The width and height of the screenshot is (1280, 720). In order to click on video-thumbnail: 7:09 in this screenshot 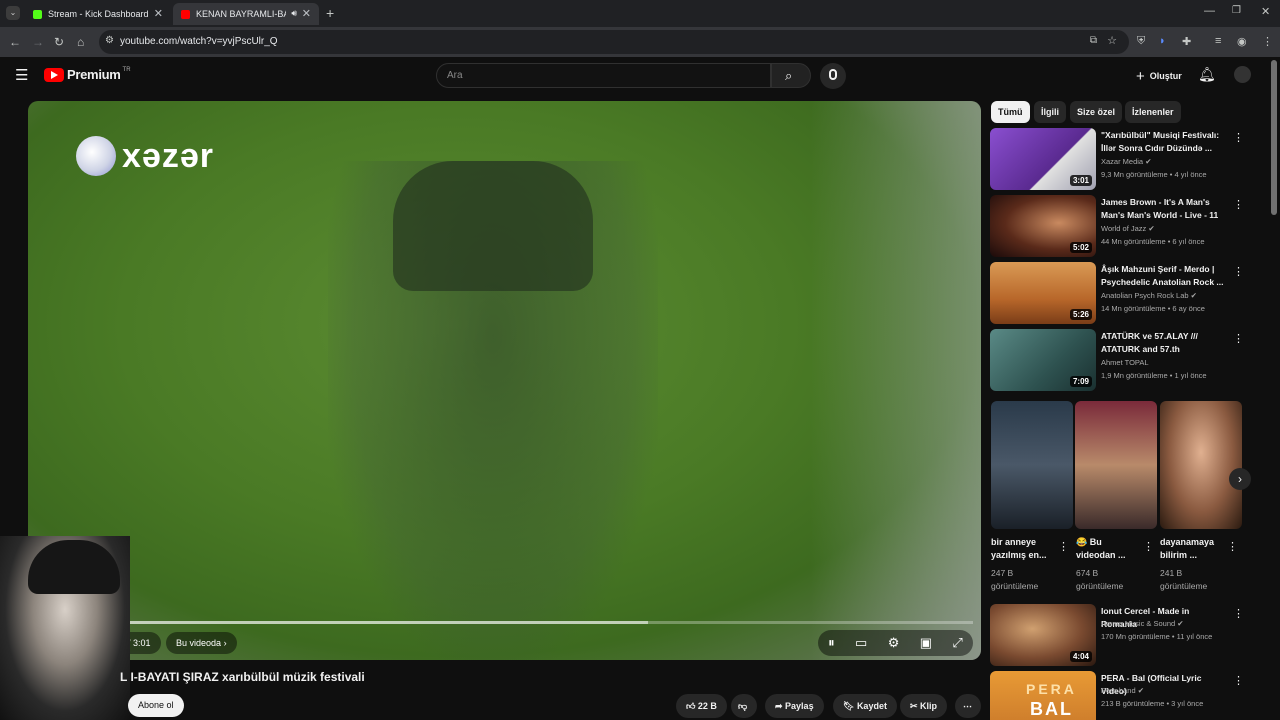, I will do `click(1043, 360)`.